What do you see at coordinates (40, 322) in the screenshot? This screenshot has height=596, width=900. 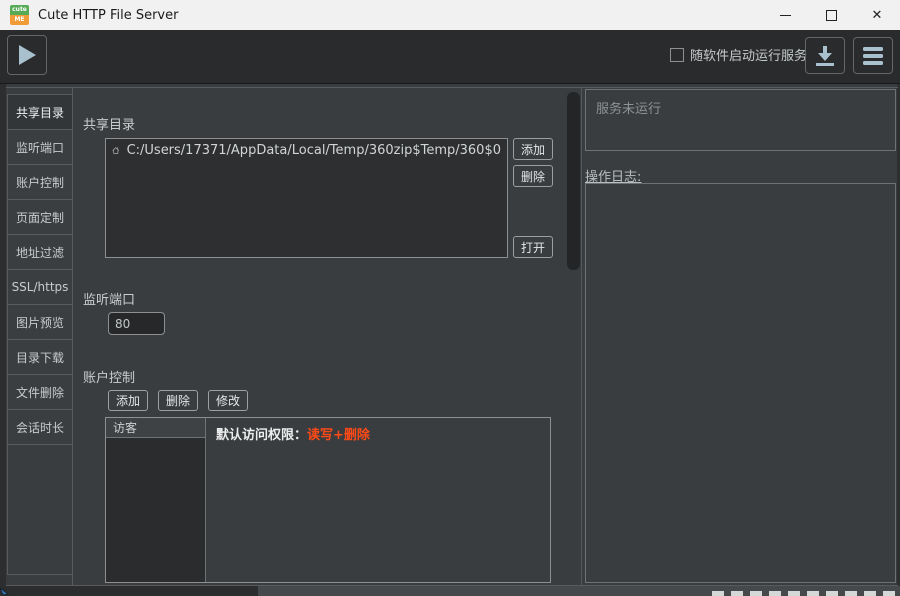 I see `sidebar-tab-image-preview: 图片预览` at bounding box center [40, 322].